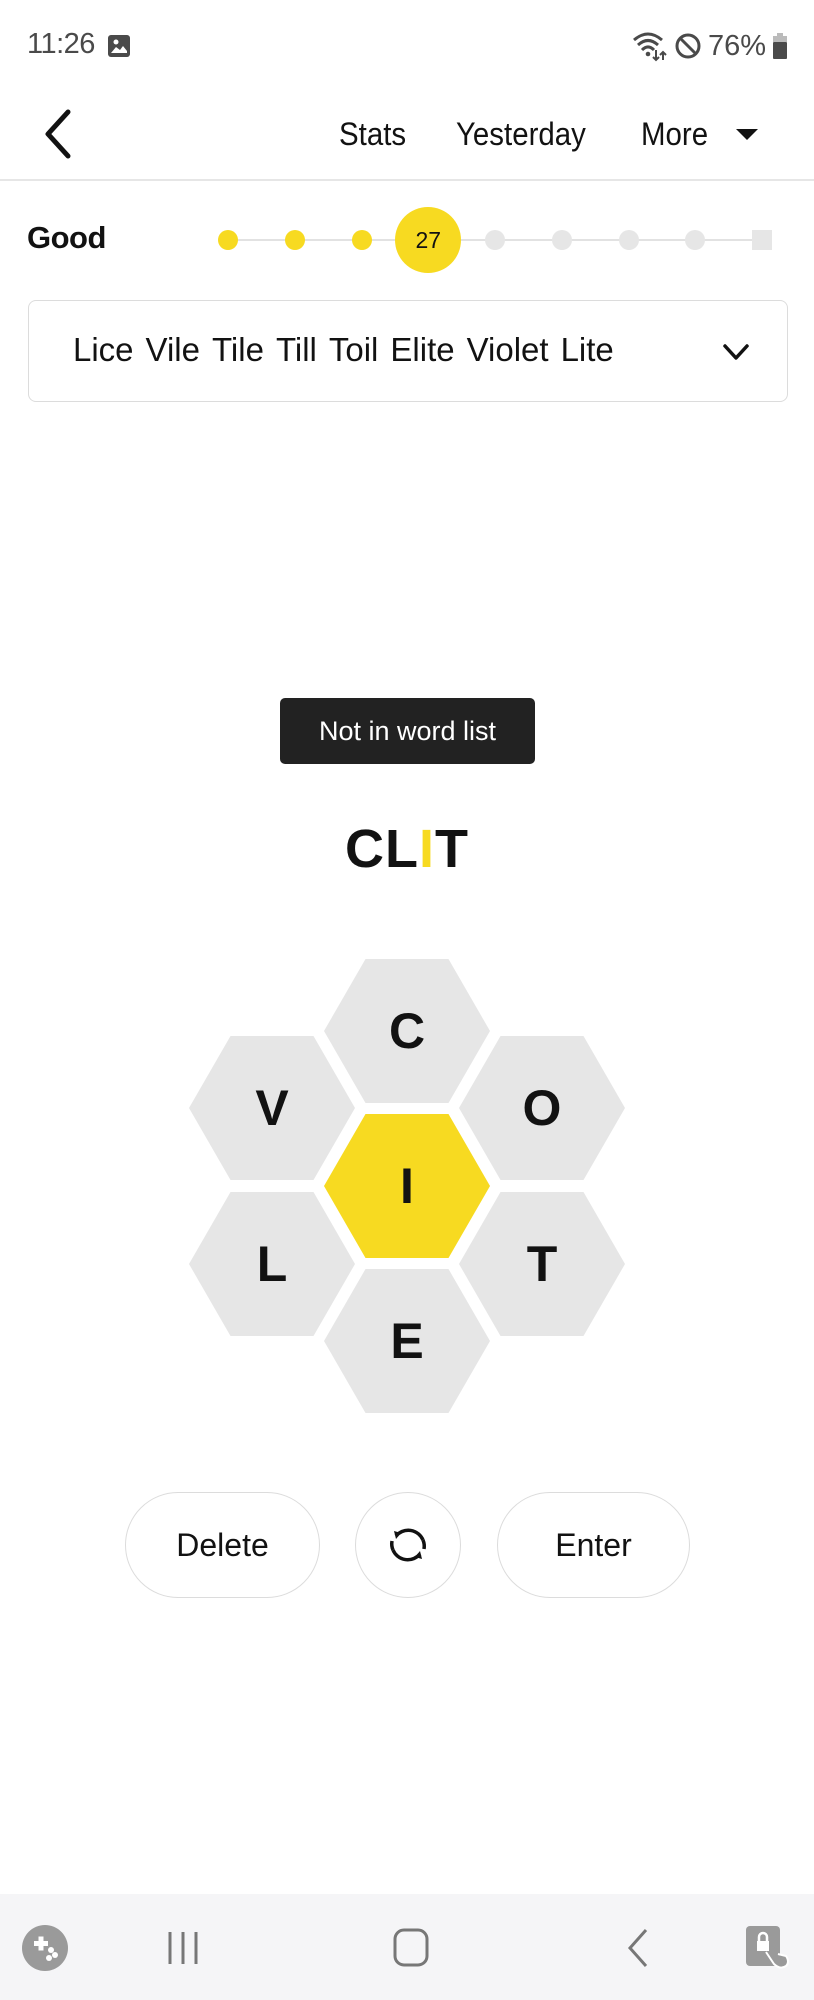 This screenshot has height=2000, width=814. I want to click on hive-cell-lower-right: T, so click(542, 1264).